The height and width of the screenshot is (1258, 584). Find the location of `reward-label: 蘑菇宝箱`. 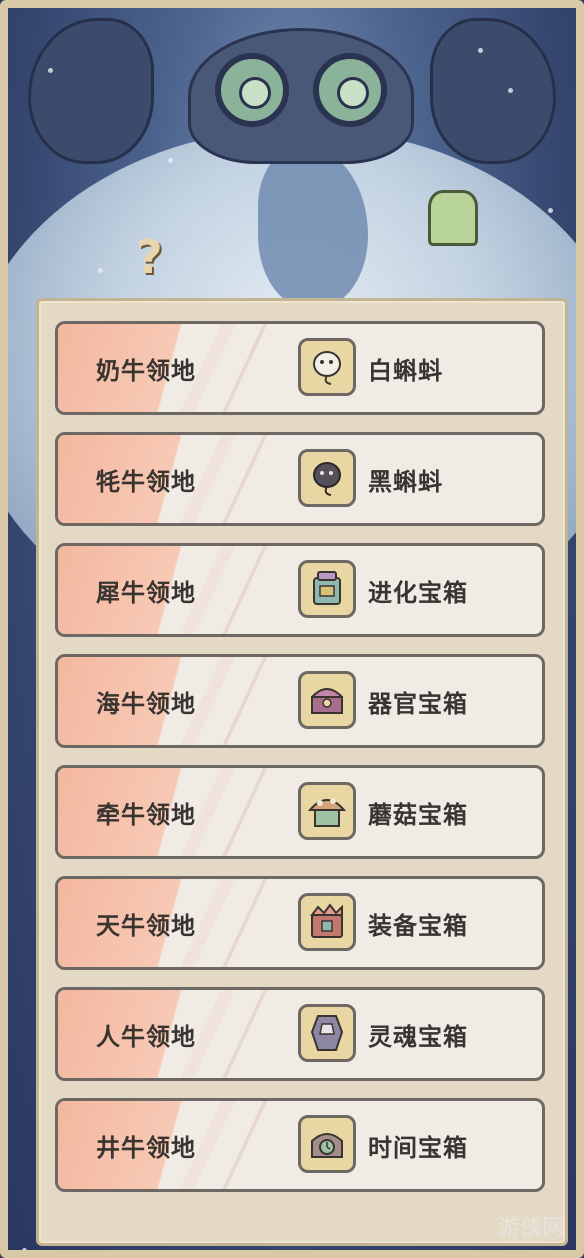

reward-label: 蘑菇宝箱 is located at coordinates (418, 814).